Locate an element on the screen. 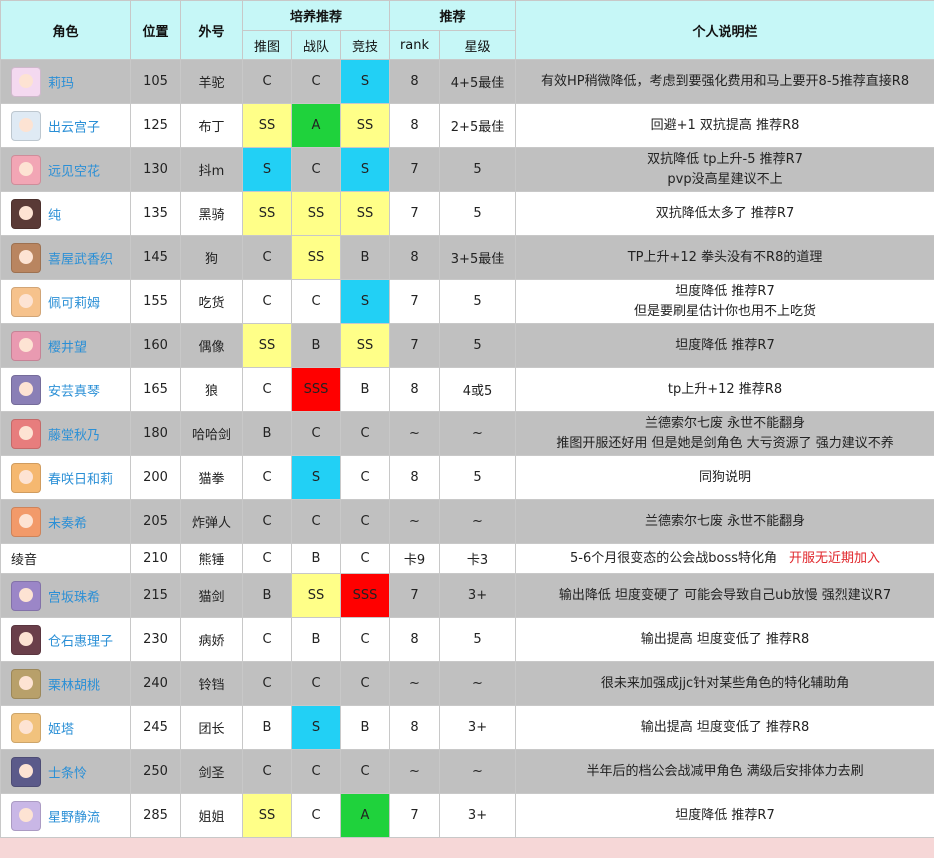 This screenshot has width=934, height=858. note-line: tp上升+12 推荐R8 is located at coordinates (725, 390).